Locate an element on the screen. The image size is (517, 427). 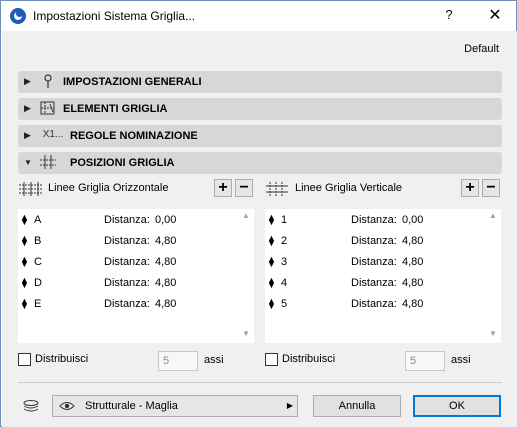
line-name: A is located at coordinates (38, 220).